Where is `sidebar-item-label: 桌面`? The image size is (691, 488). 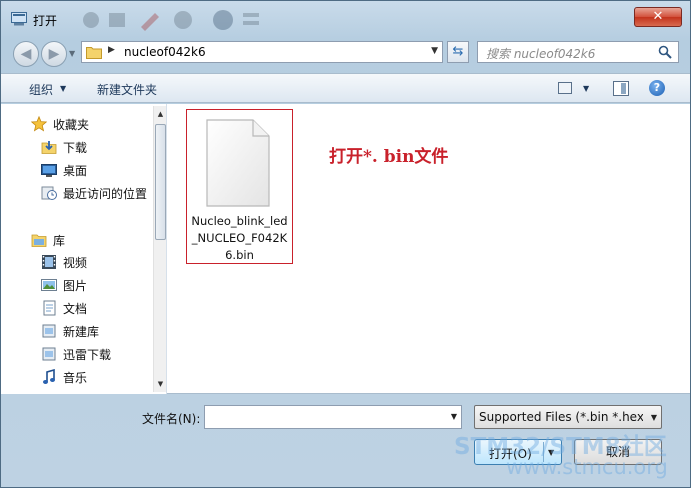
sidebar-item-label: 桌面 is located at coordinates (75, 170).